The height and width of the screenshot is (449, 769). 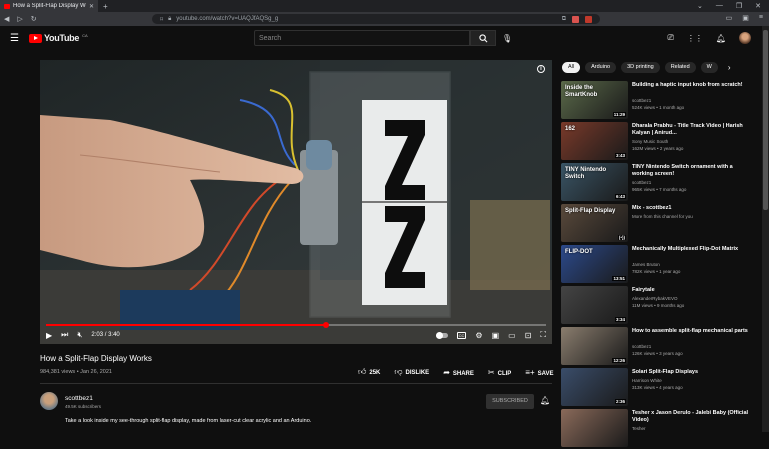 I want to click on page-scrollbar, so click(x=765, y=229).